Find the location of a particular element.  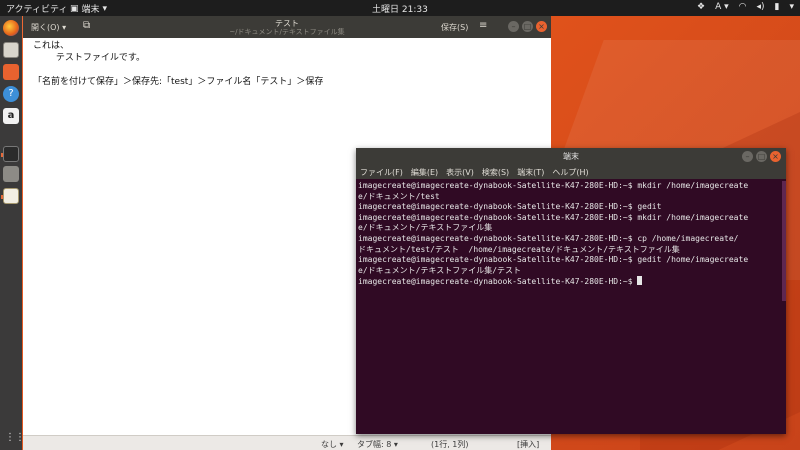

terminal-title: 端末 is located at coordinates (571, 156).